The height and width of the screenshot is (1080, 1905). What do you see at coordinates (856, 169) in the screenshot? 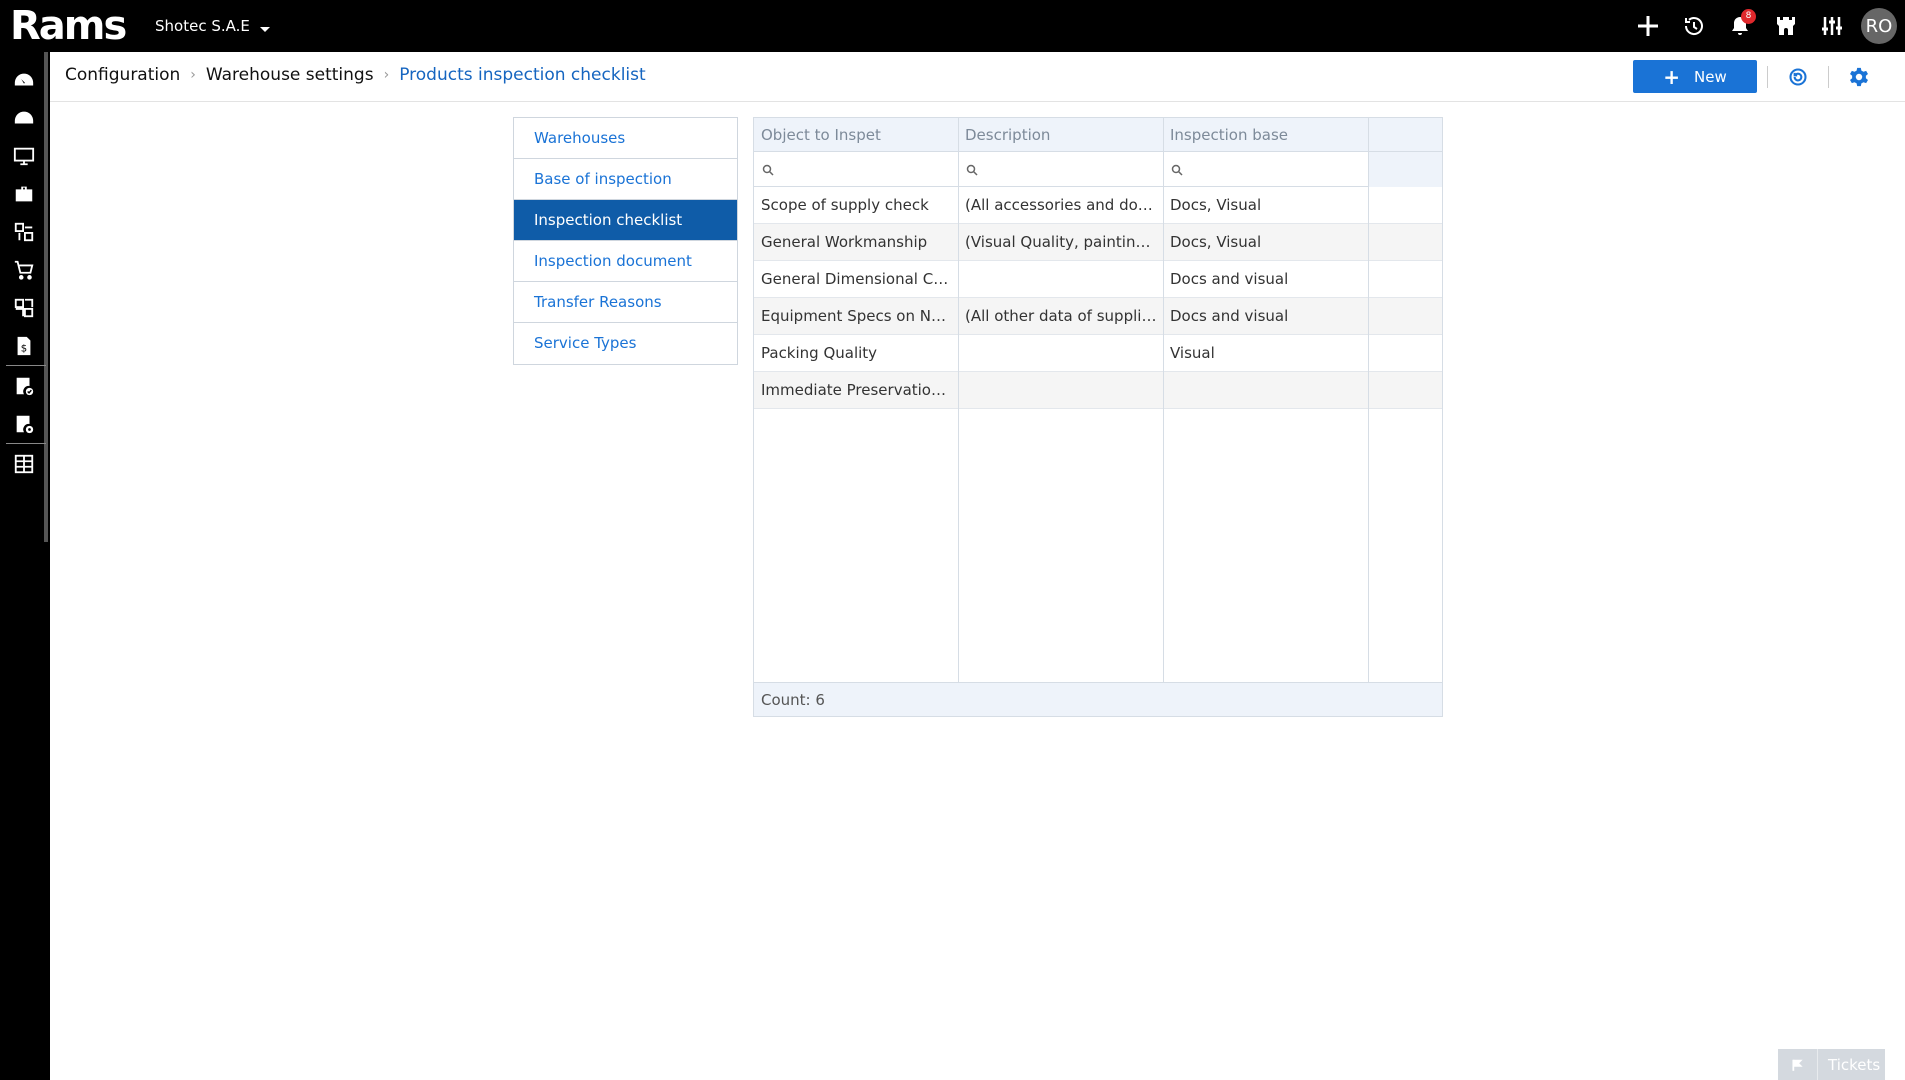
I see `filter-object` at bounding box center [856, 169].